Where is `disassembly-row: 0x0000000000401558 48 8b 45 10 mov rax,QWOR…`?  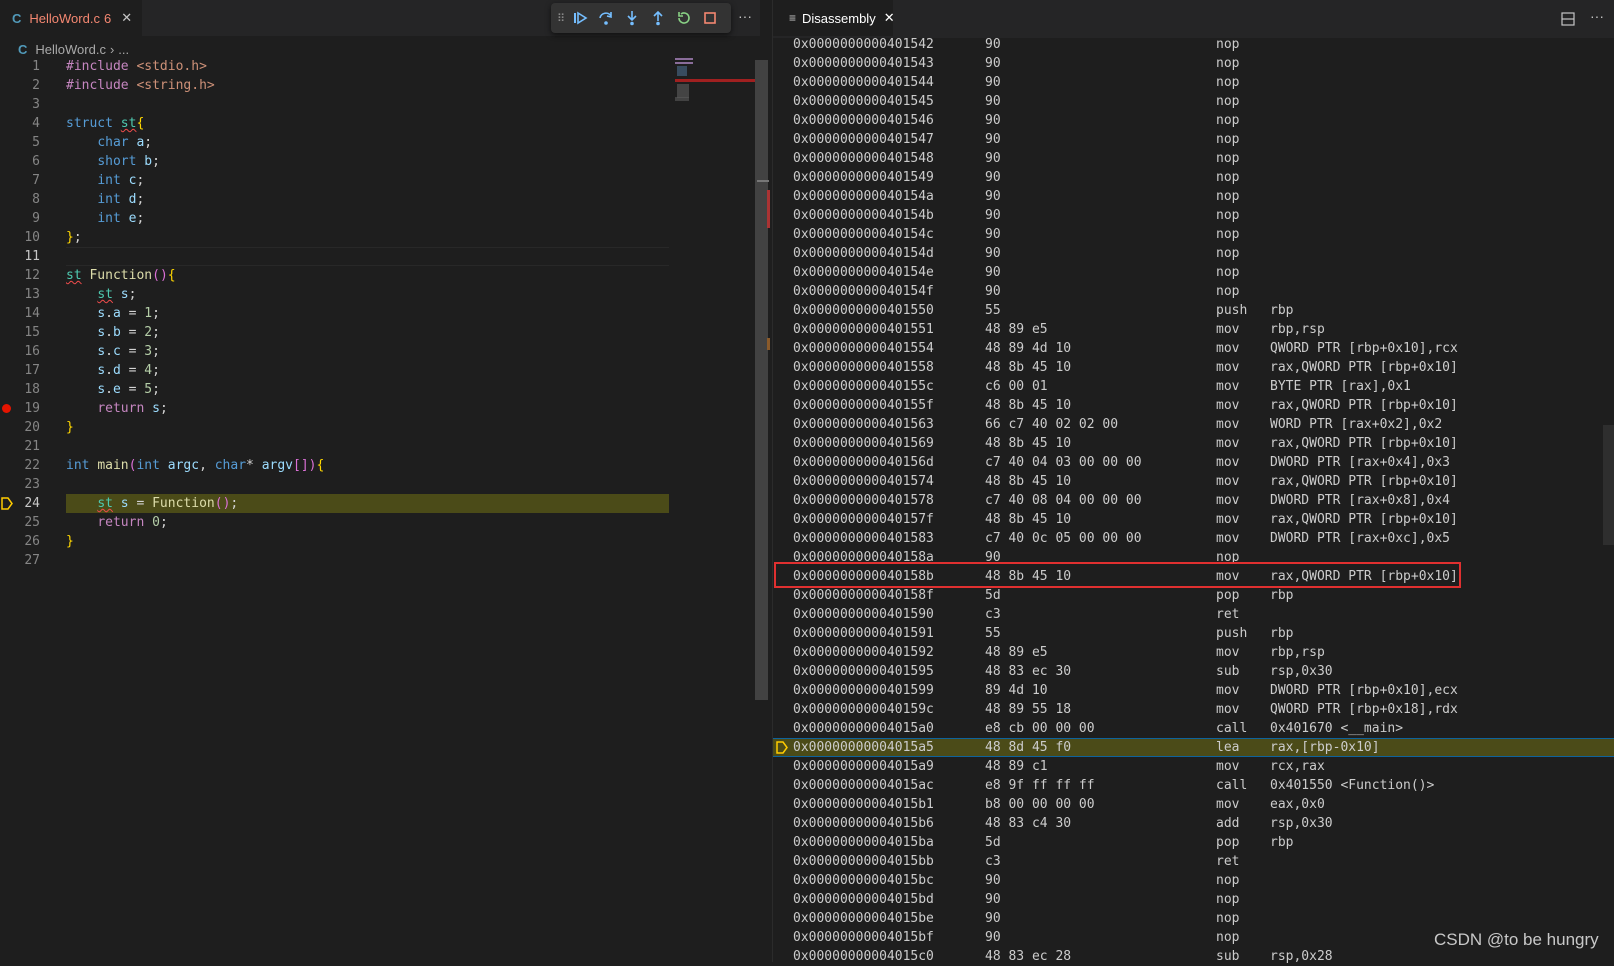
disassembly-row: 0x0000000000401558 48 8b 45 10 mov rax,QWOR… is located at coordinates (1193, 367).